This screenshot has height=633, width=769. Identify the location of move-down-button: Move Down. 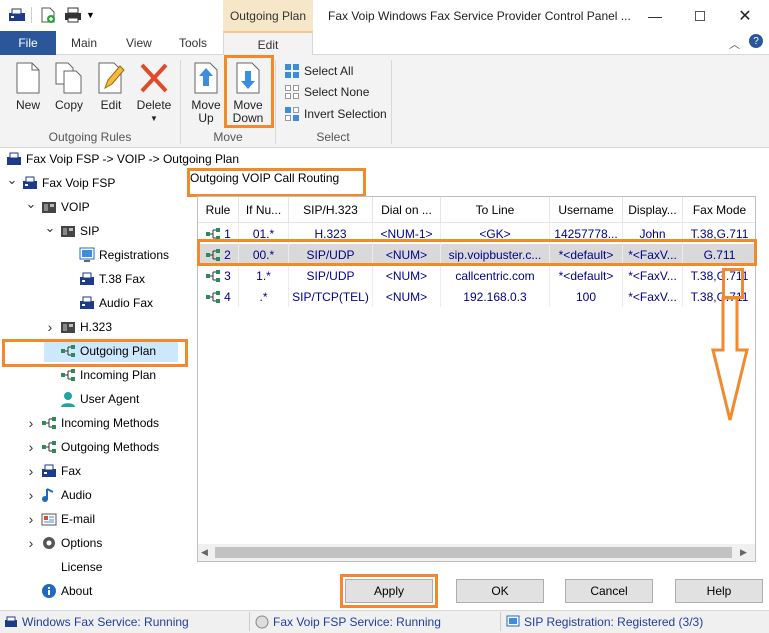
(248, 92).